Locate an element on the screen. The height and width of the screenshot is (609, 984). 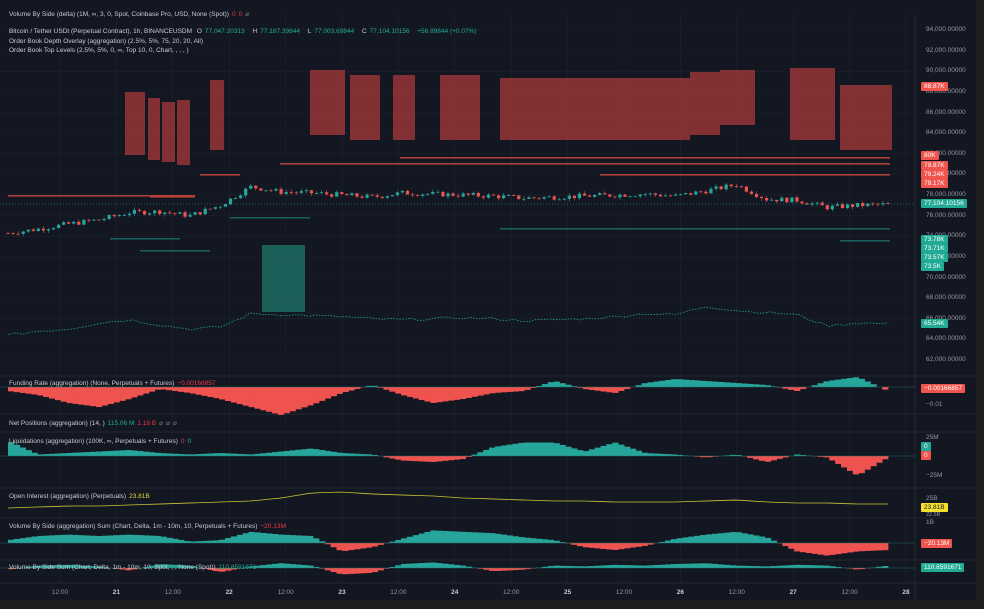
time-axis-label: 28 is located at coordinates (906, 592).